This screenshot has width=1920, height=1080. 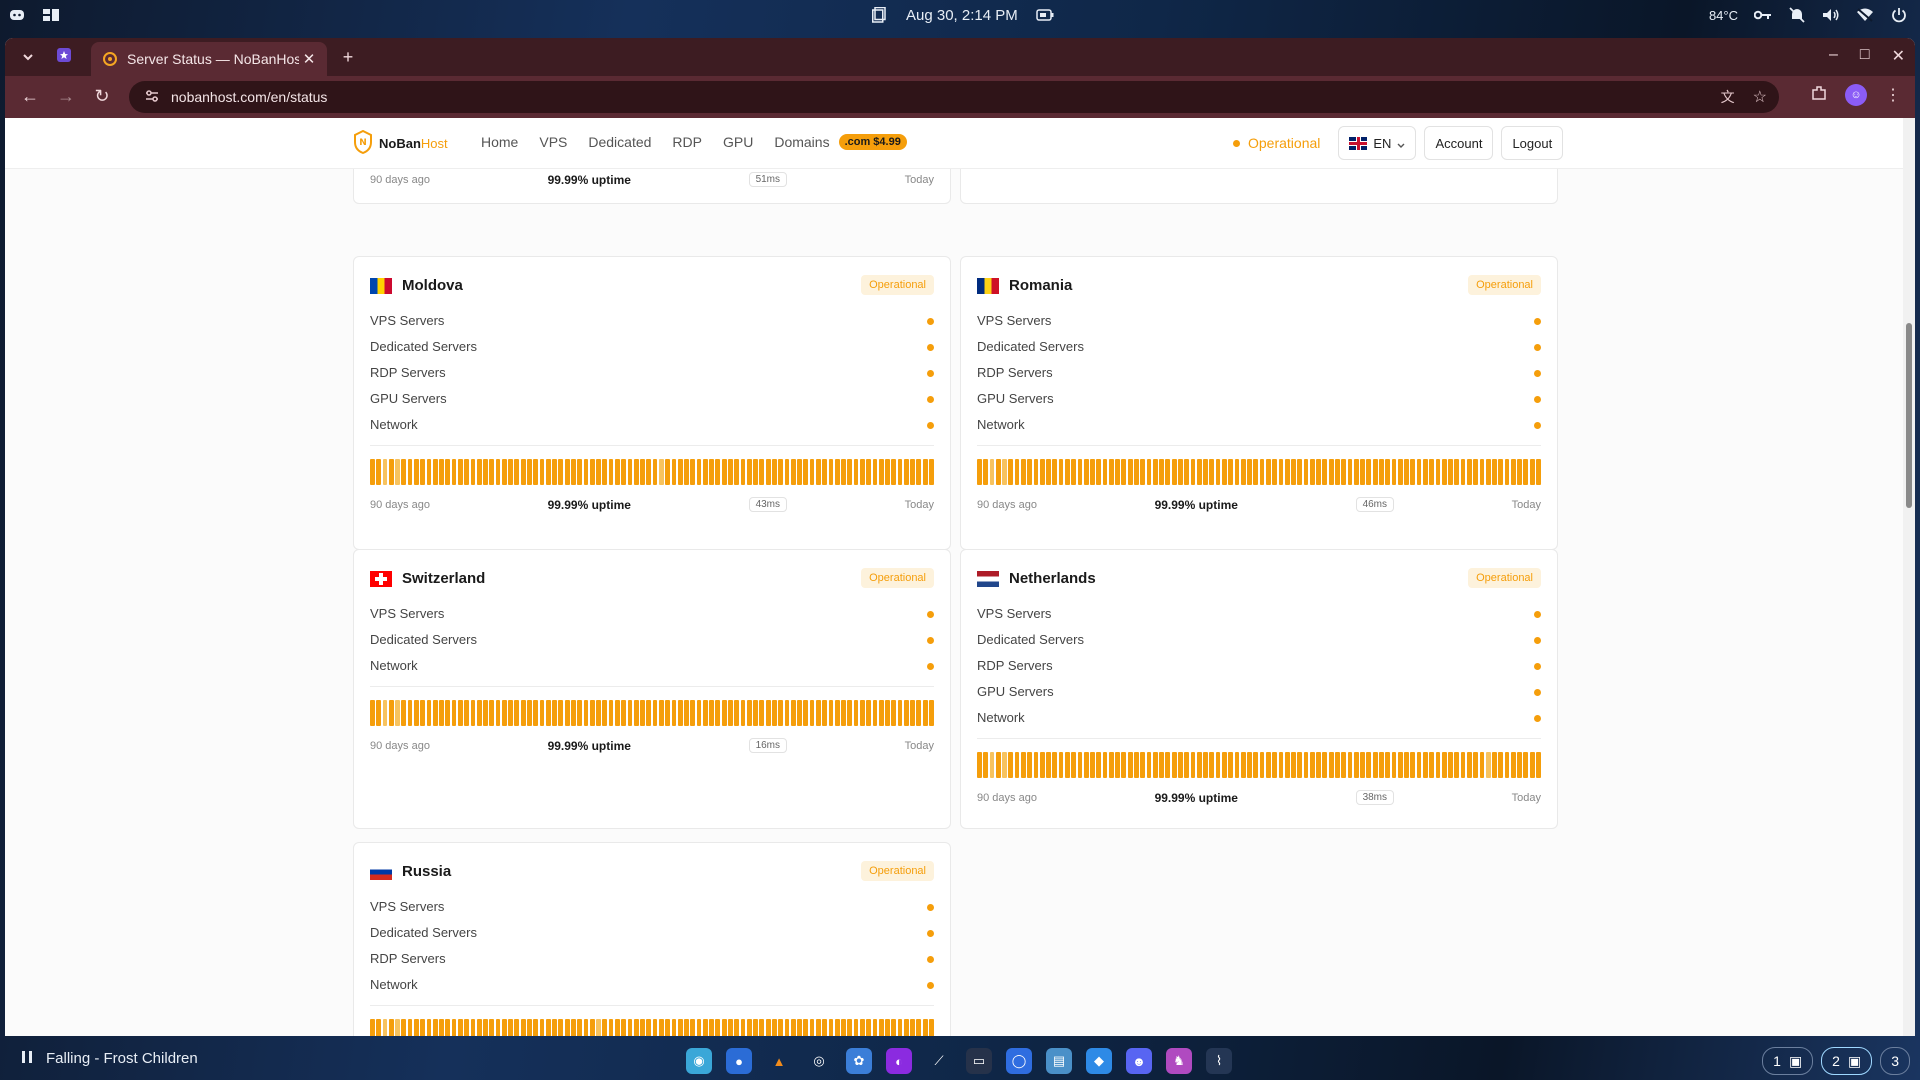 I want to click on global-status-indicator: Operational, so click(x=1276, y=143).